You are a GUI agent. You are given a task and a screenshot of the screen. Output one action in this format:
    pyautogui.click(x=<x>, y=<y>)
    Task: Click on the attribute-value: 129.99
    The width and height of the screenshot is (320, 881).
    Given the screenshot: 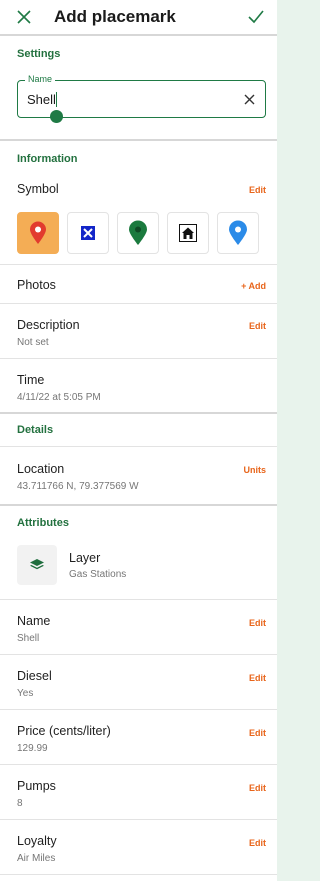 What is the action you would take?
    pyautogui.click(x=32, y=748)
    